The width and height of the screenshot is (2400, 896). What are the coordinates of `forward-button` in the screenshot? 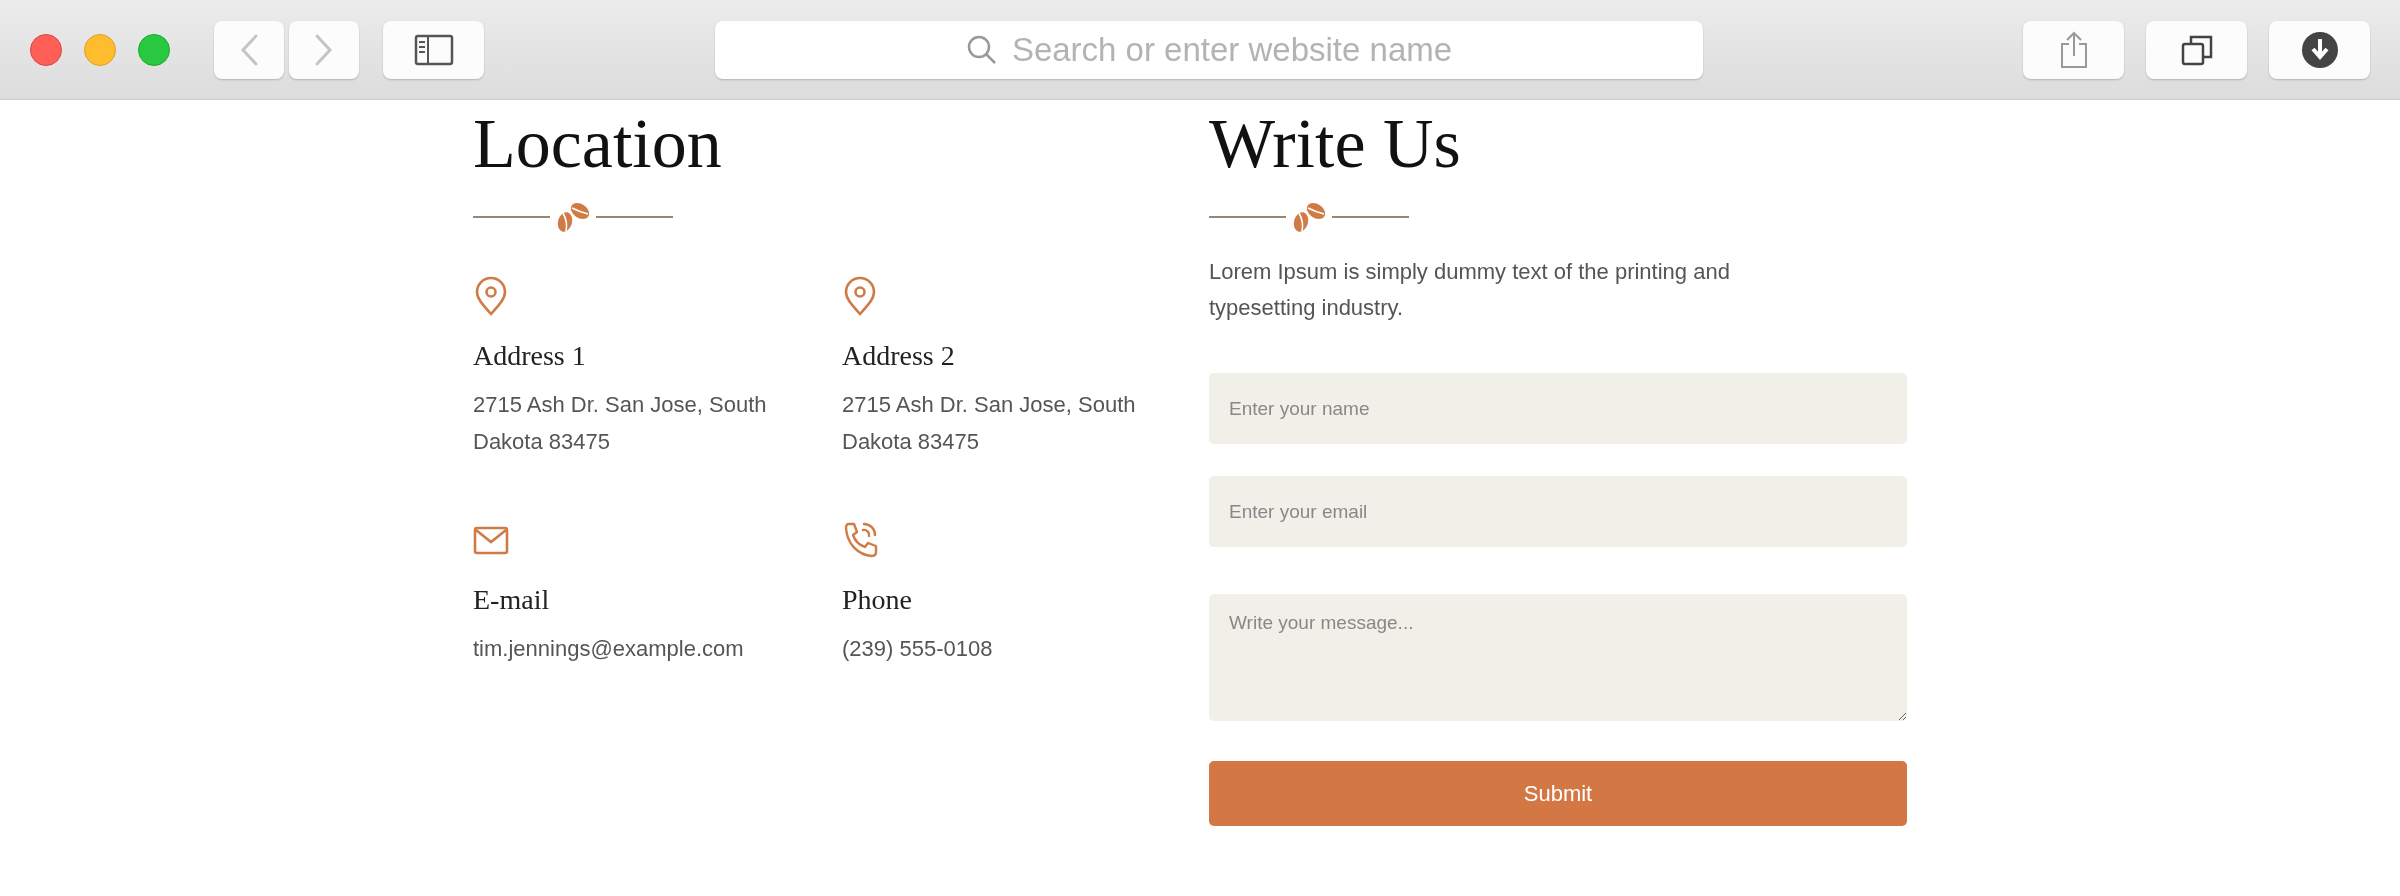 It's located at (324, 49).